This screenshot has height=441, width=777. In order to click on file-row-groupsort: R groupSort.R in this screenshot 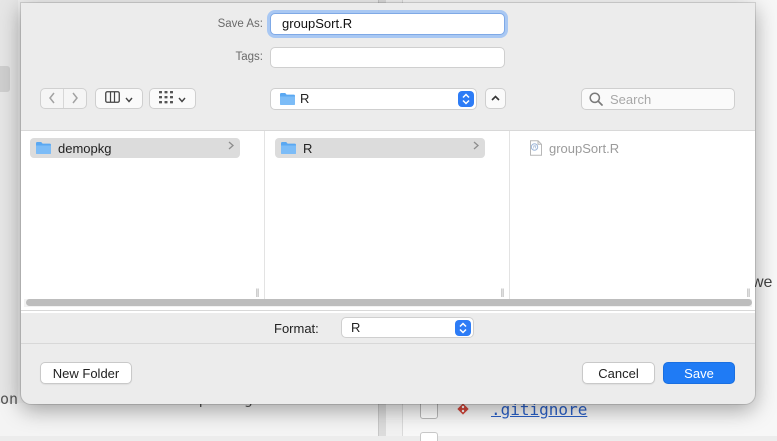, I will do `click(624, 148)`.